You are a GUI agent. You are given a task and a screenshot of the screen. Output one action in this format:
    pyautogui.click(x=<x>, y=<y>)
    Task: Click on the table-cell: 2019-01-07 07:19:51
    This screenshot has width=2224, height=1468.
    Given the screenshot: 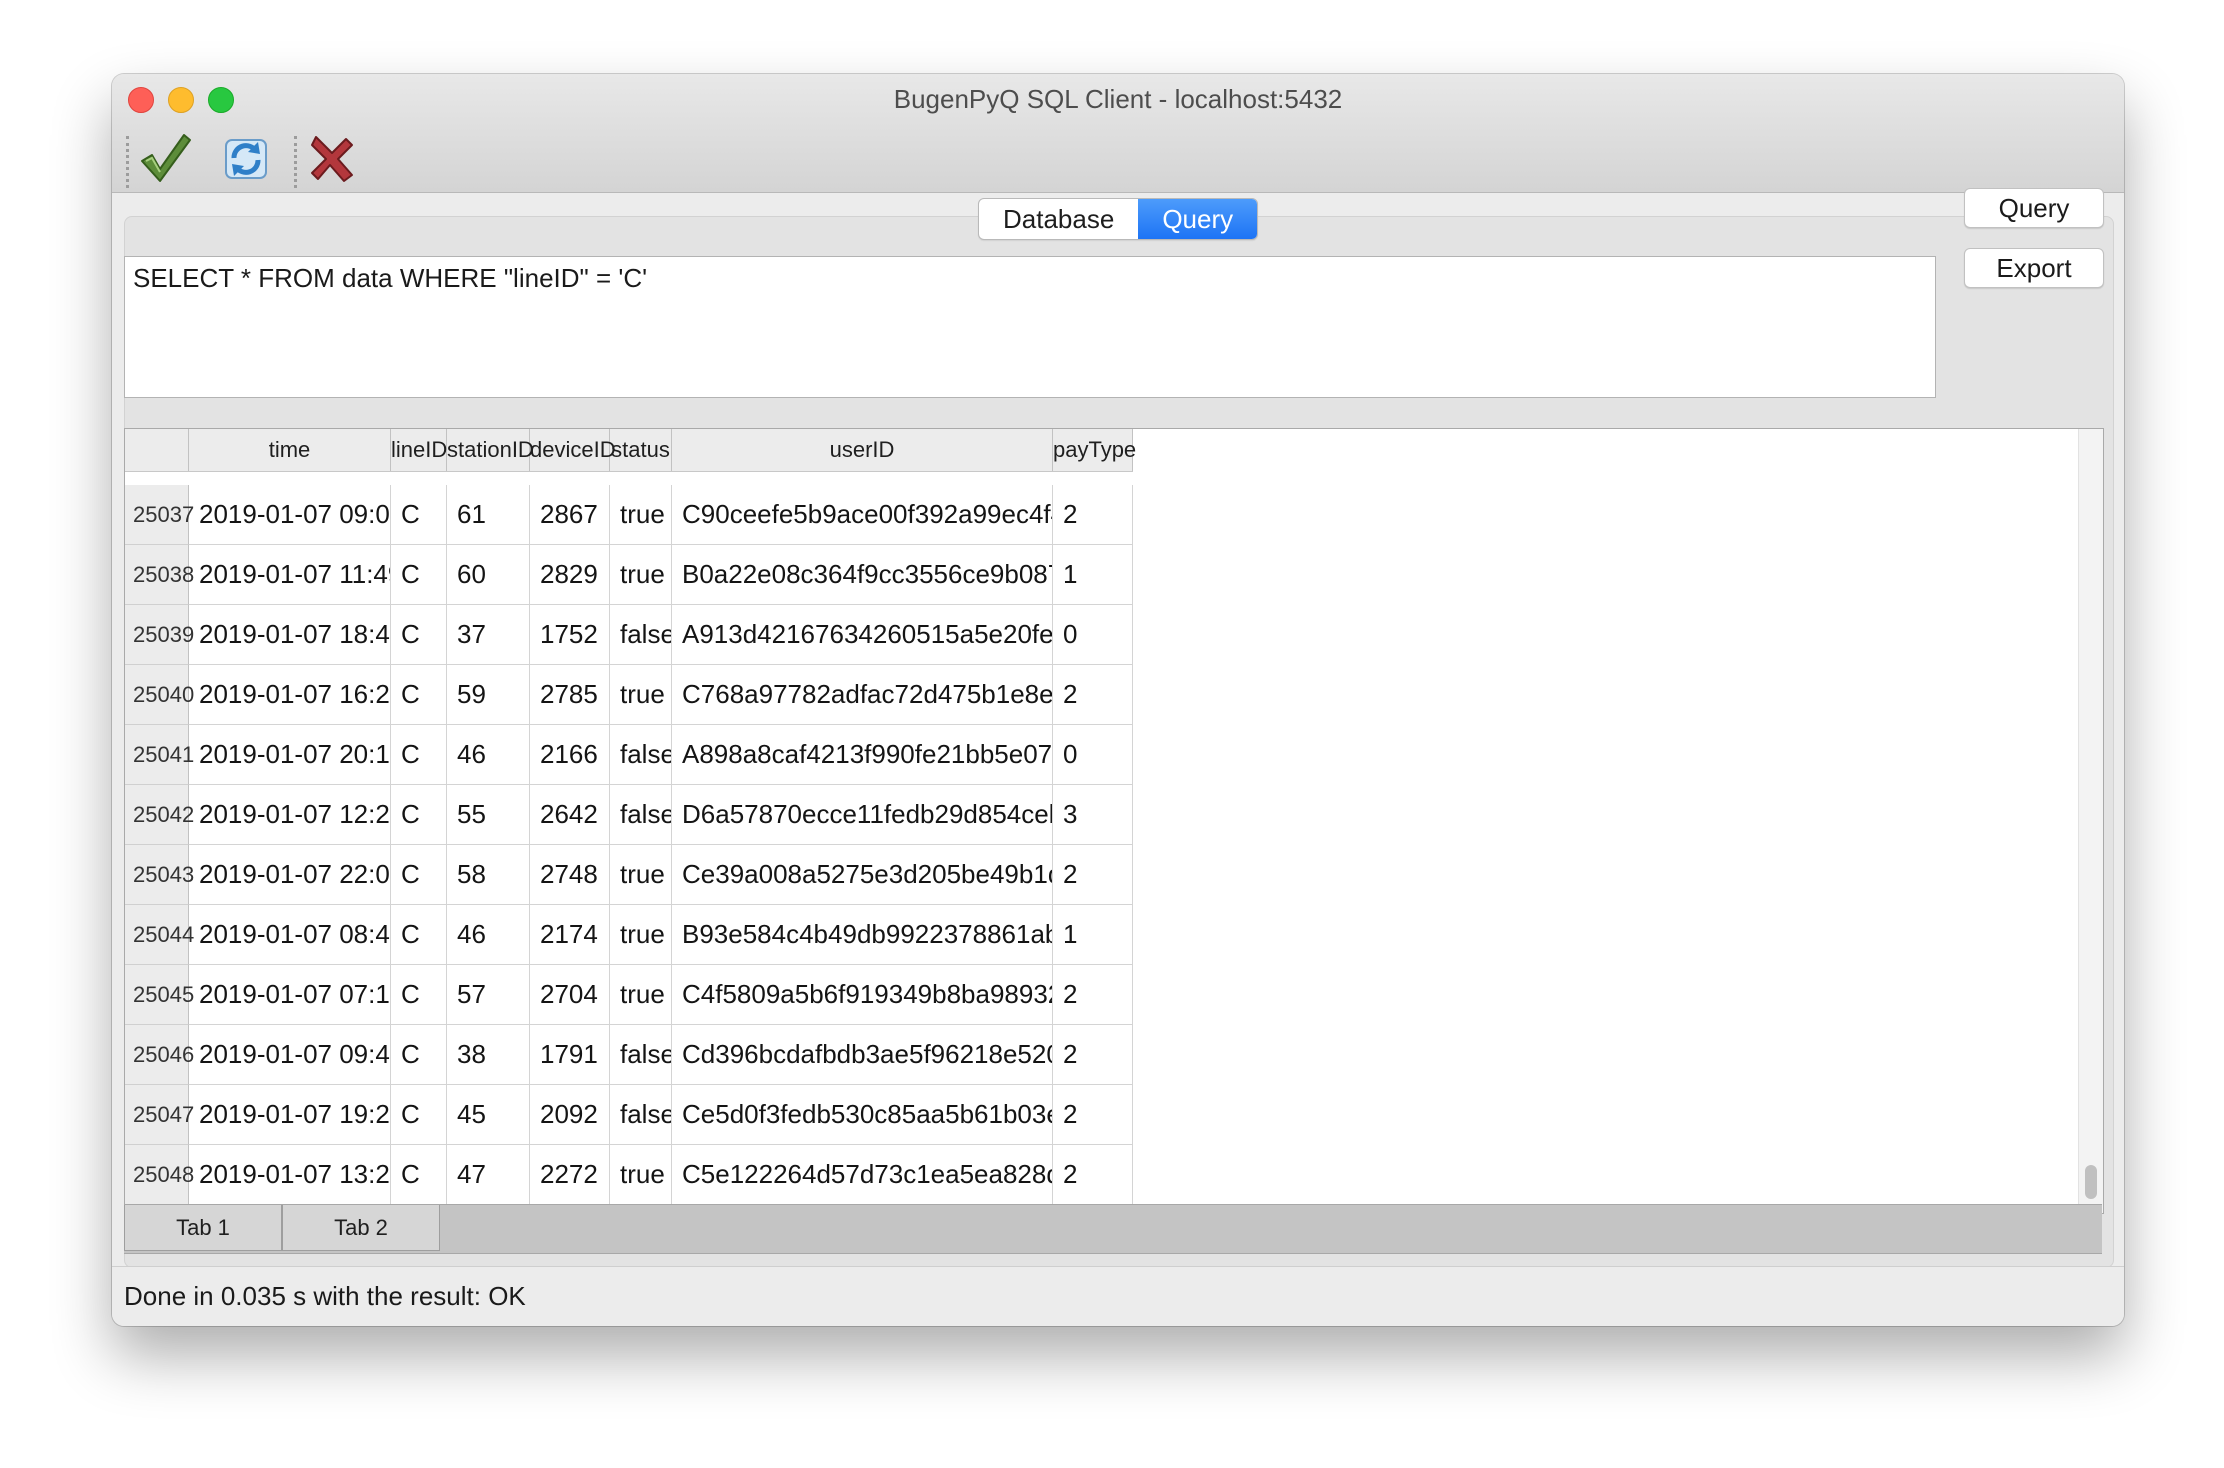 What is the action you would take?
    pyautogui.click(x=290, y=995)
    